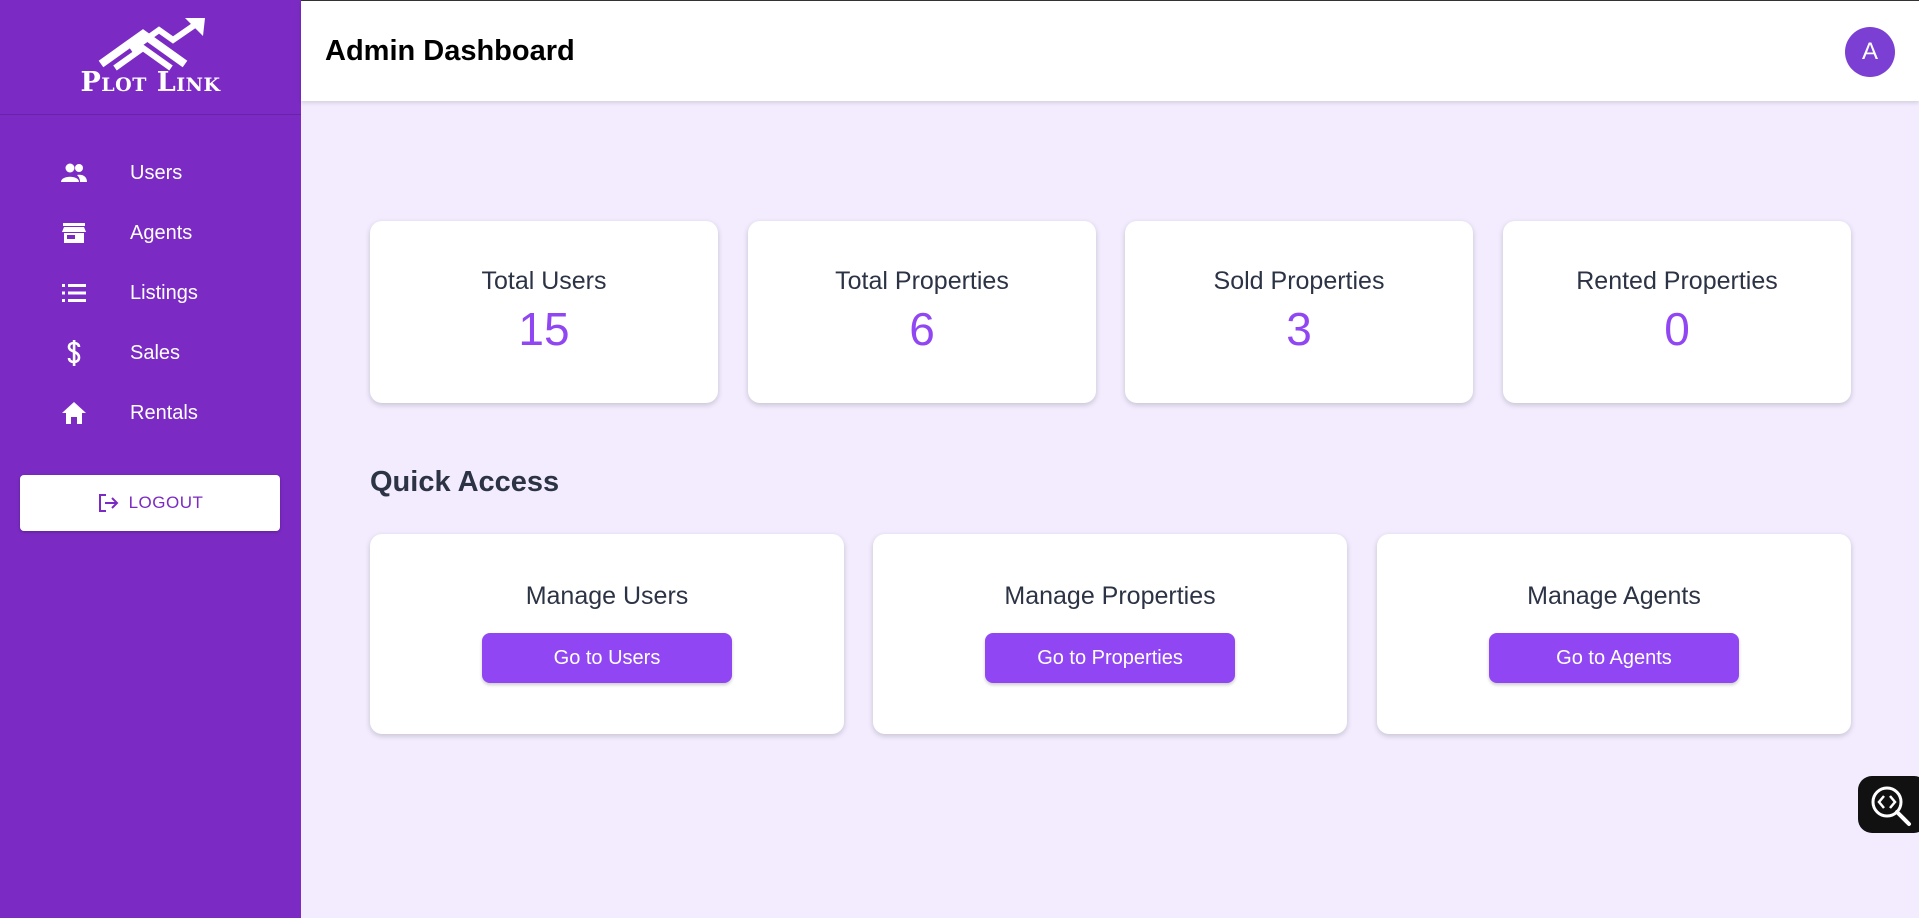 The width and height of the screenshot is (1919, 918). What do you see at coordinates (450, 51) in the screenshot?
I see `page-title: Admin Dashboard` at bounding box center [450, 51].